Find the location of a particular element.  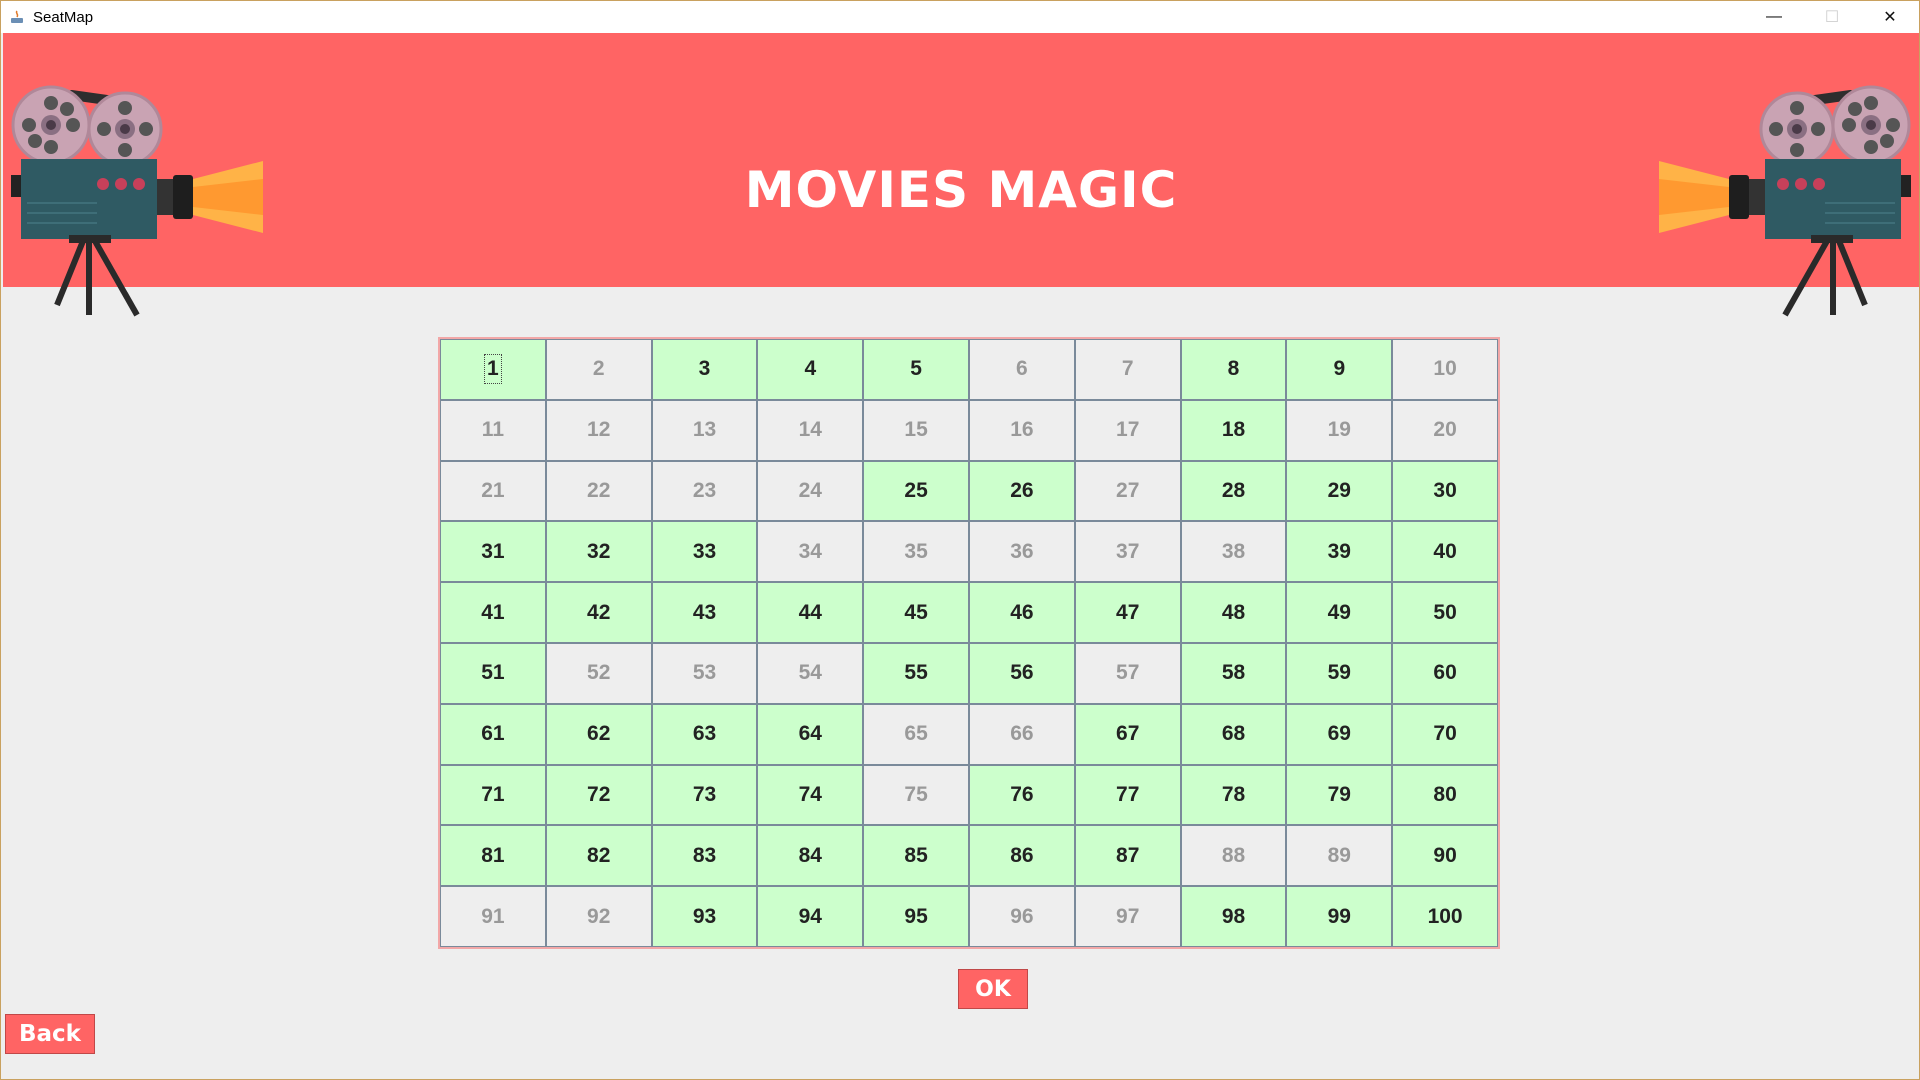

seat-button: 56 is located at coordinates (1022, 673).